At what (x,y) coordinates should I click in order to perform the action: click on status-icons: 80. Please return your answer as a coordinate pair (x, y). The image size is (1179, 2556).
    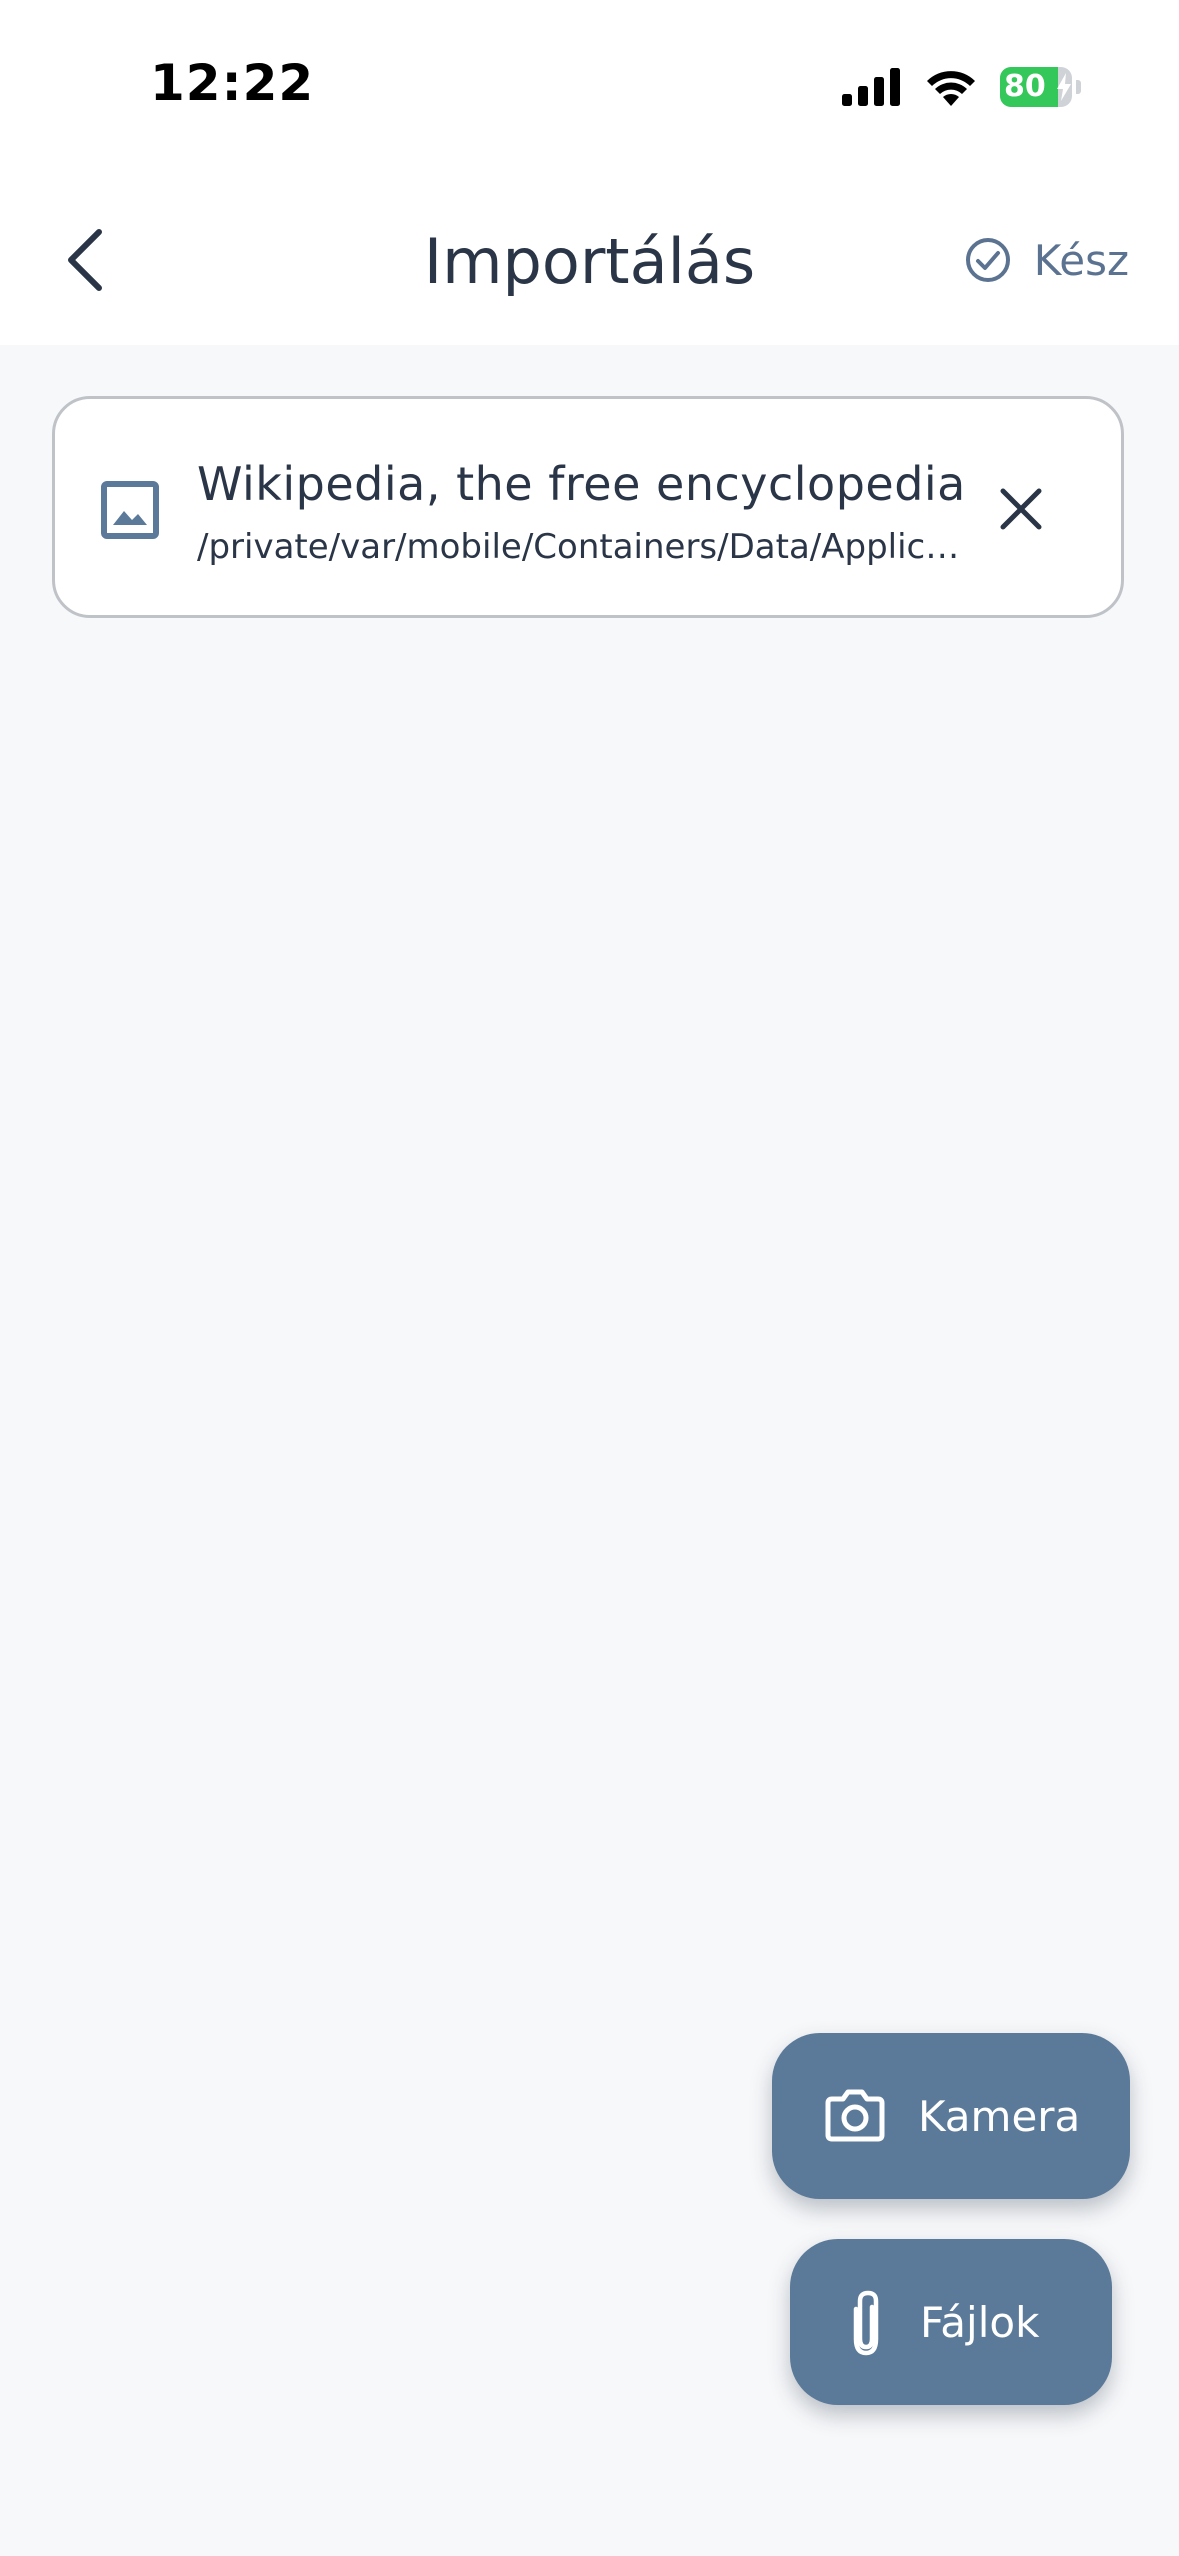
    Looking at the image, I should click on (961, 87).